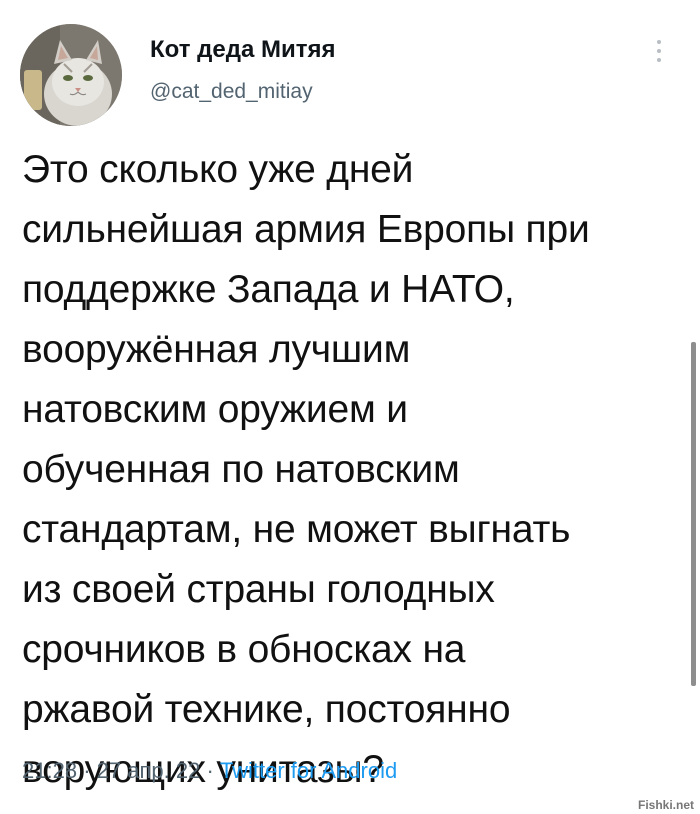 The height and width of the screenshot is (814, 700). What do you see at coordinates (308, 770) in the screenshot?
I see `tweet-source-link: Twitter for Android` at bounding box center [308, 770].